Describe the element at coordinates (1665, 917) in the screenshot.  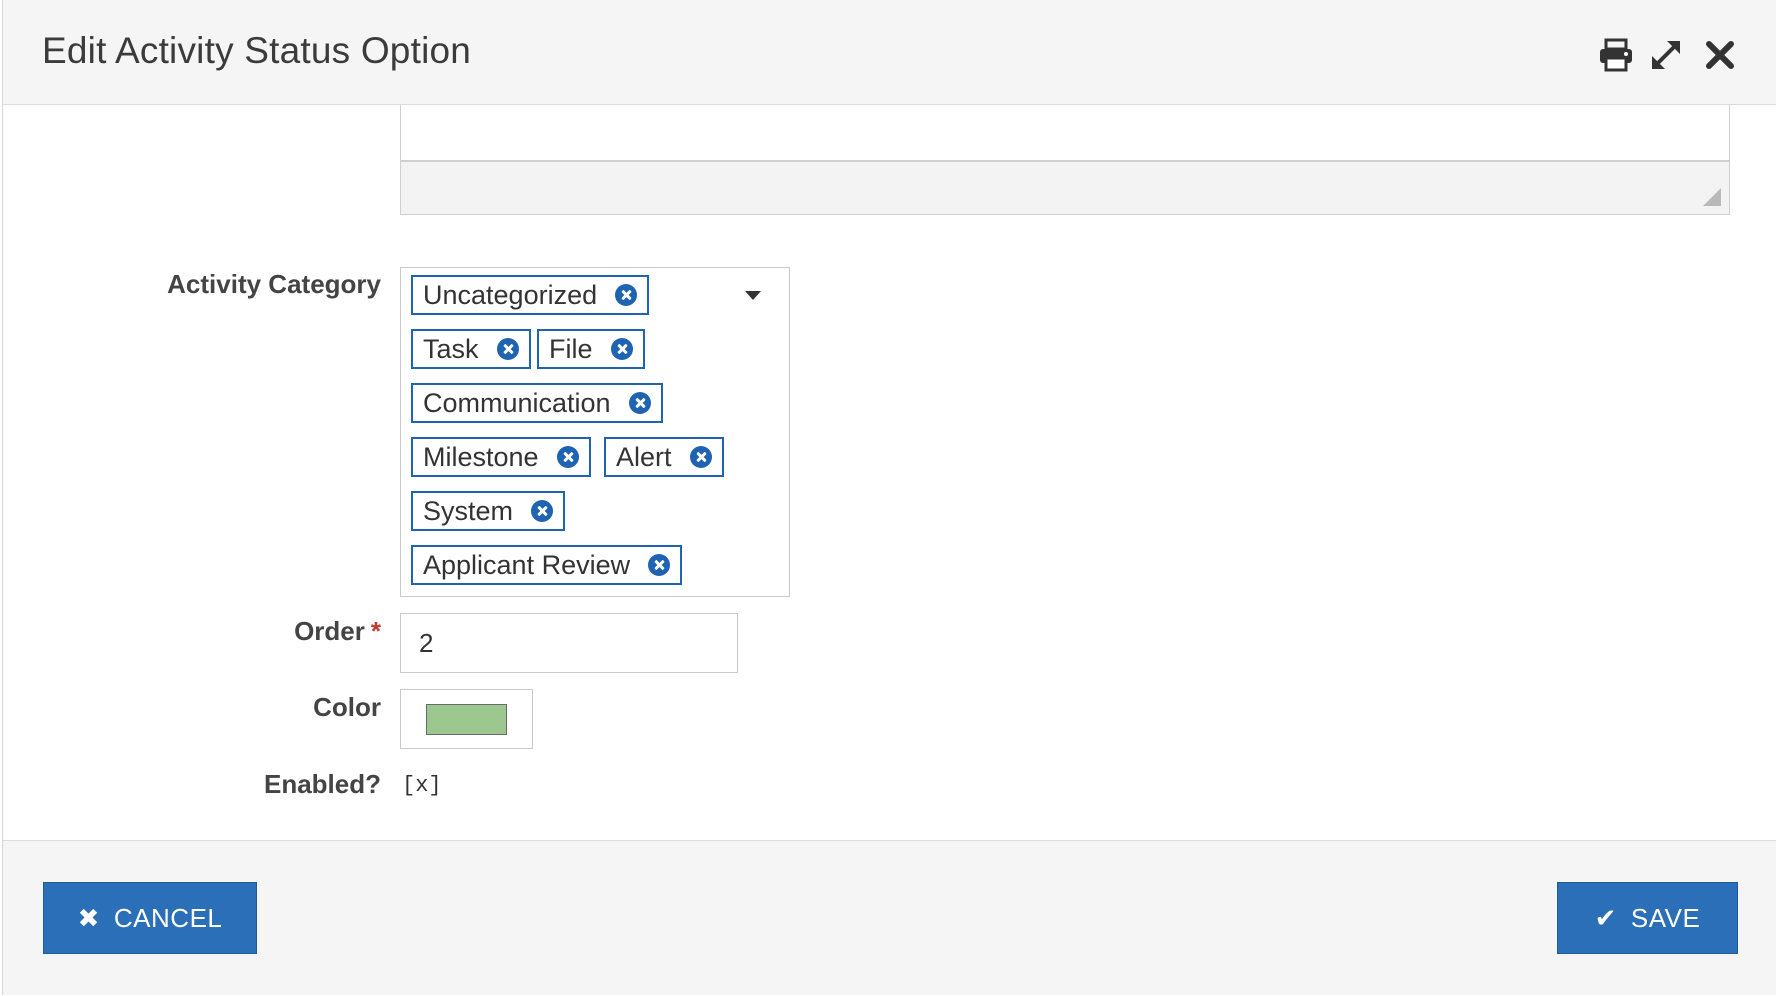
I see `save-label: SAVE` at that location.